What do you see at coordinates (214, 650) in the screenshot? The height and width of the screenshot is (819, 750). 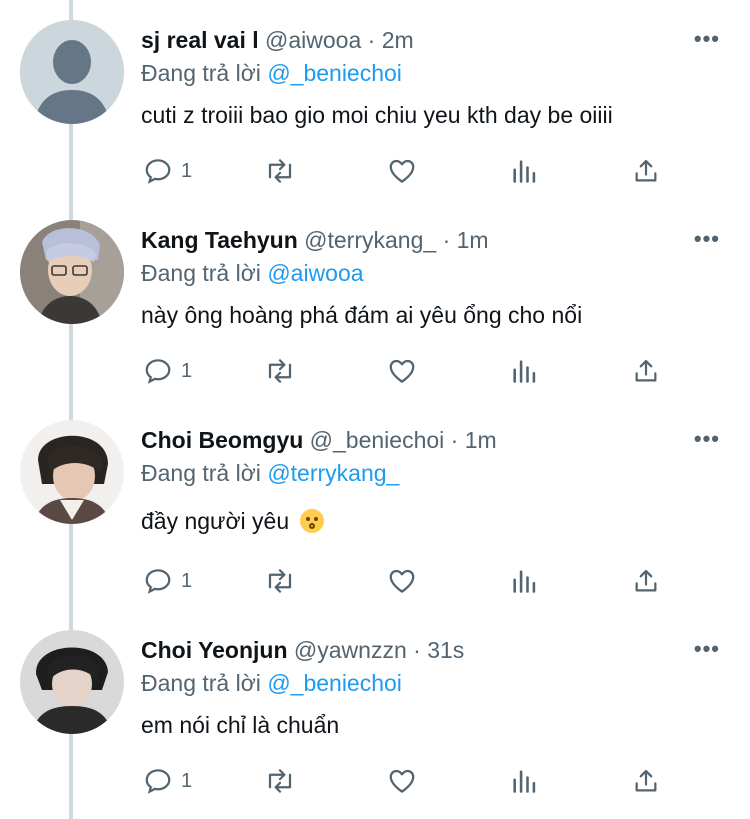 I see `display-name: Choi Yeonjun` at bounding box center [214, 650].